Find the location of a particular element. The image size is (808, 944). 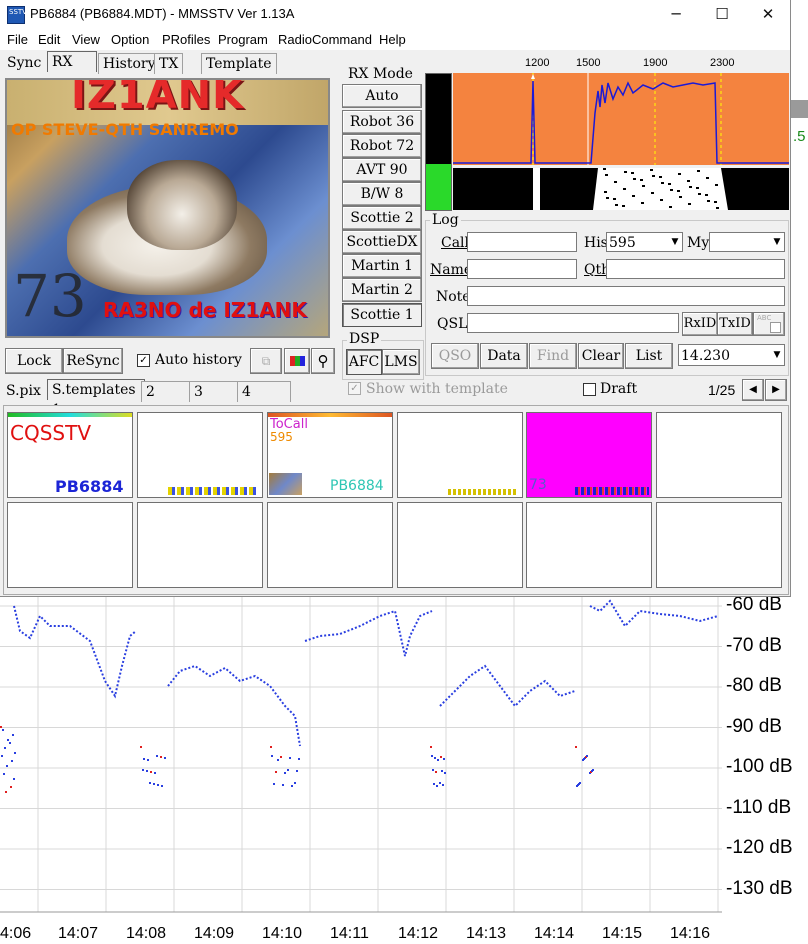

mode-scottie1-button: Scottie 1 is located at coordinates (382, 315).